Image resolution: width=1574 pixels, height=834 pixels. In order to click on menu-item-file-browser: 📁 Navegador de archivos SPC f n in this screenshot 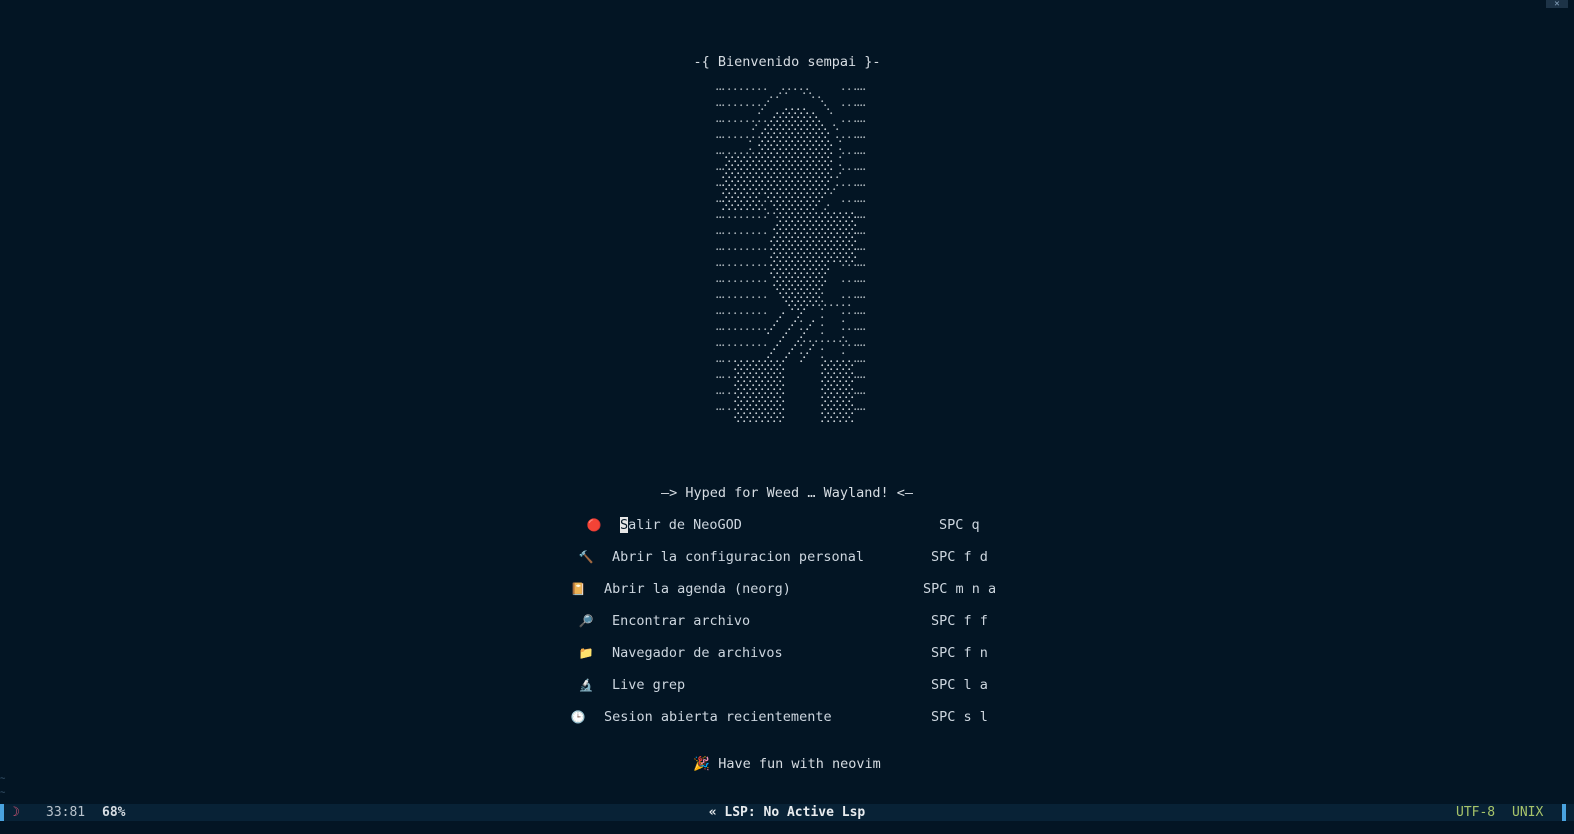, I will do `click(793, 654)`.